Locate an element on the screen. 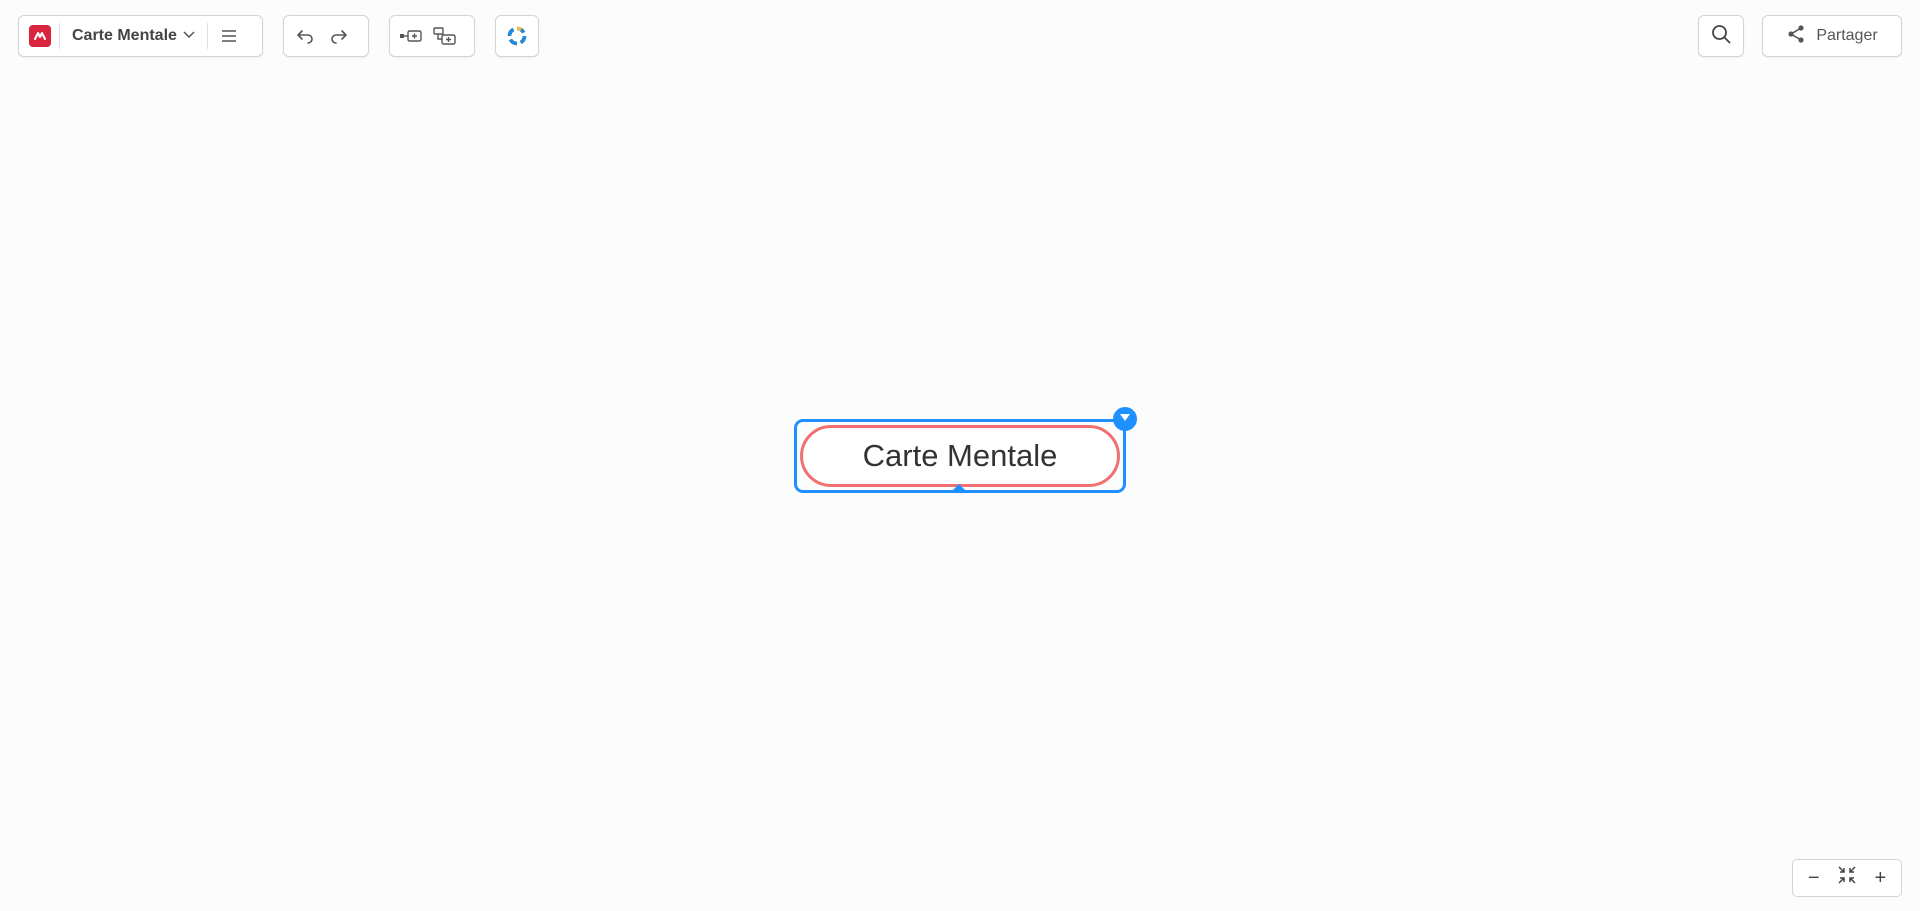 Image resolution: width=1920 pixels, height=911 pixels. root-node-selection: Carte Mentale is located at coordinates (960, 456).